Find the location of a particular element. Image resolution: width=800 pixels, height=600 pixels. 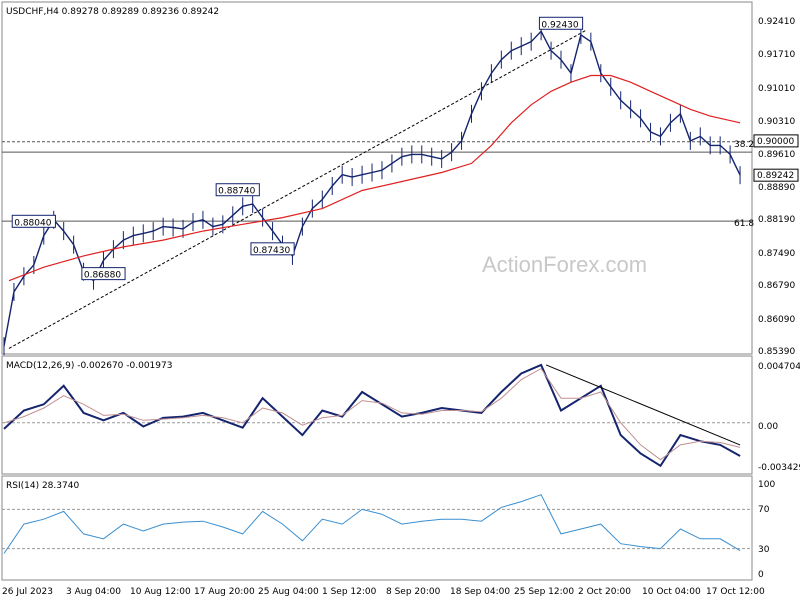

price-tick-label: 0.91710 is located at coordinates (776, 55).